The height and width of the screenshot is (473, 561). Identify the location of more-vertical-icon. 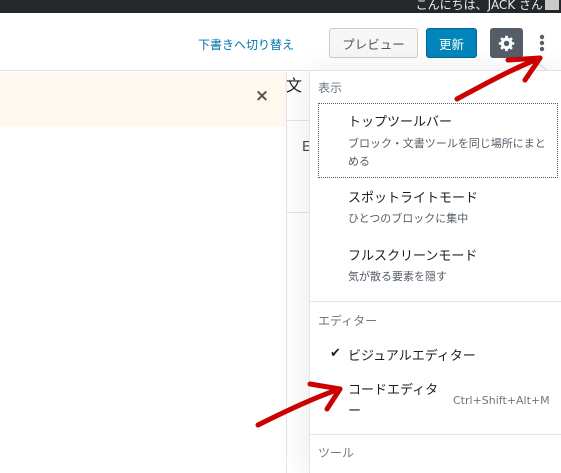
(542, 43).